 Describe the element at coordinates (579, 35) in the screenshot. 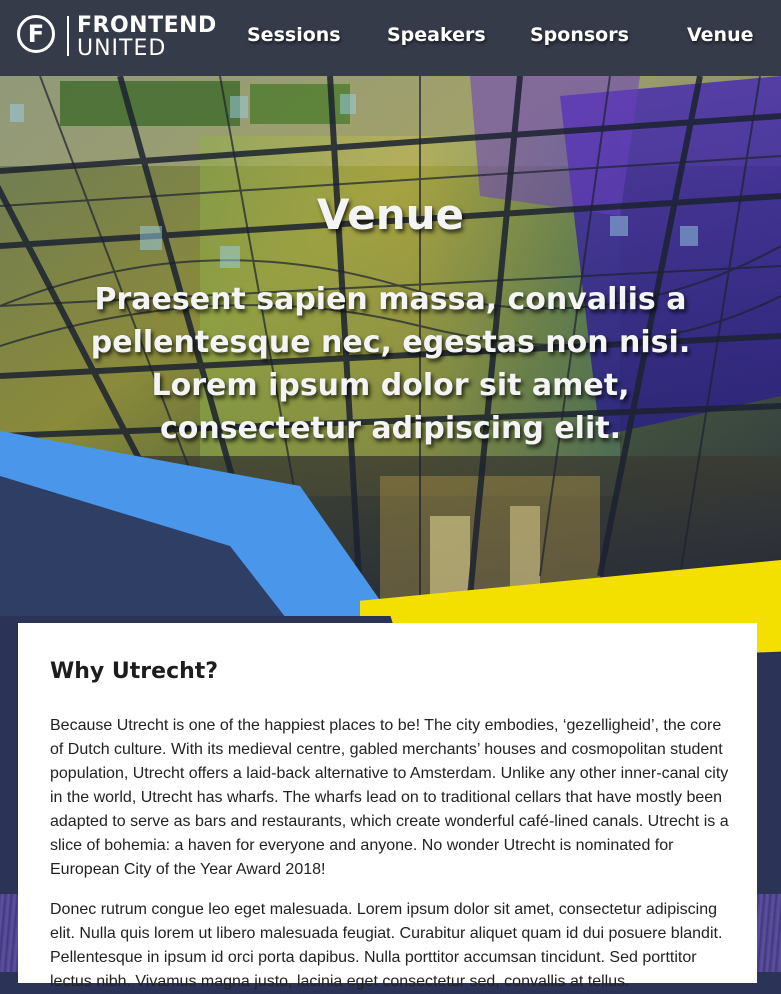

I see `nav-link-sponsors: Sponsors` at that location.